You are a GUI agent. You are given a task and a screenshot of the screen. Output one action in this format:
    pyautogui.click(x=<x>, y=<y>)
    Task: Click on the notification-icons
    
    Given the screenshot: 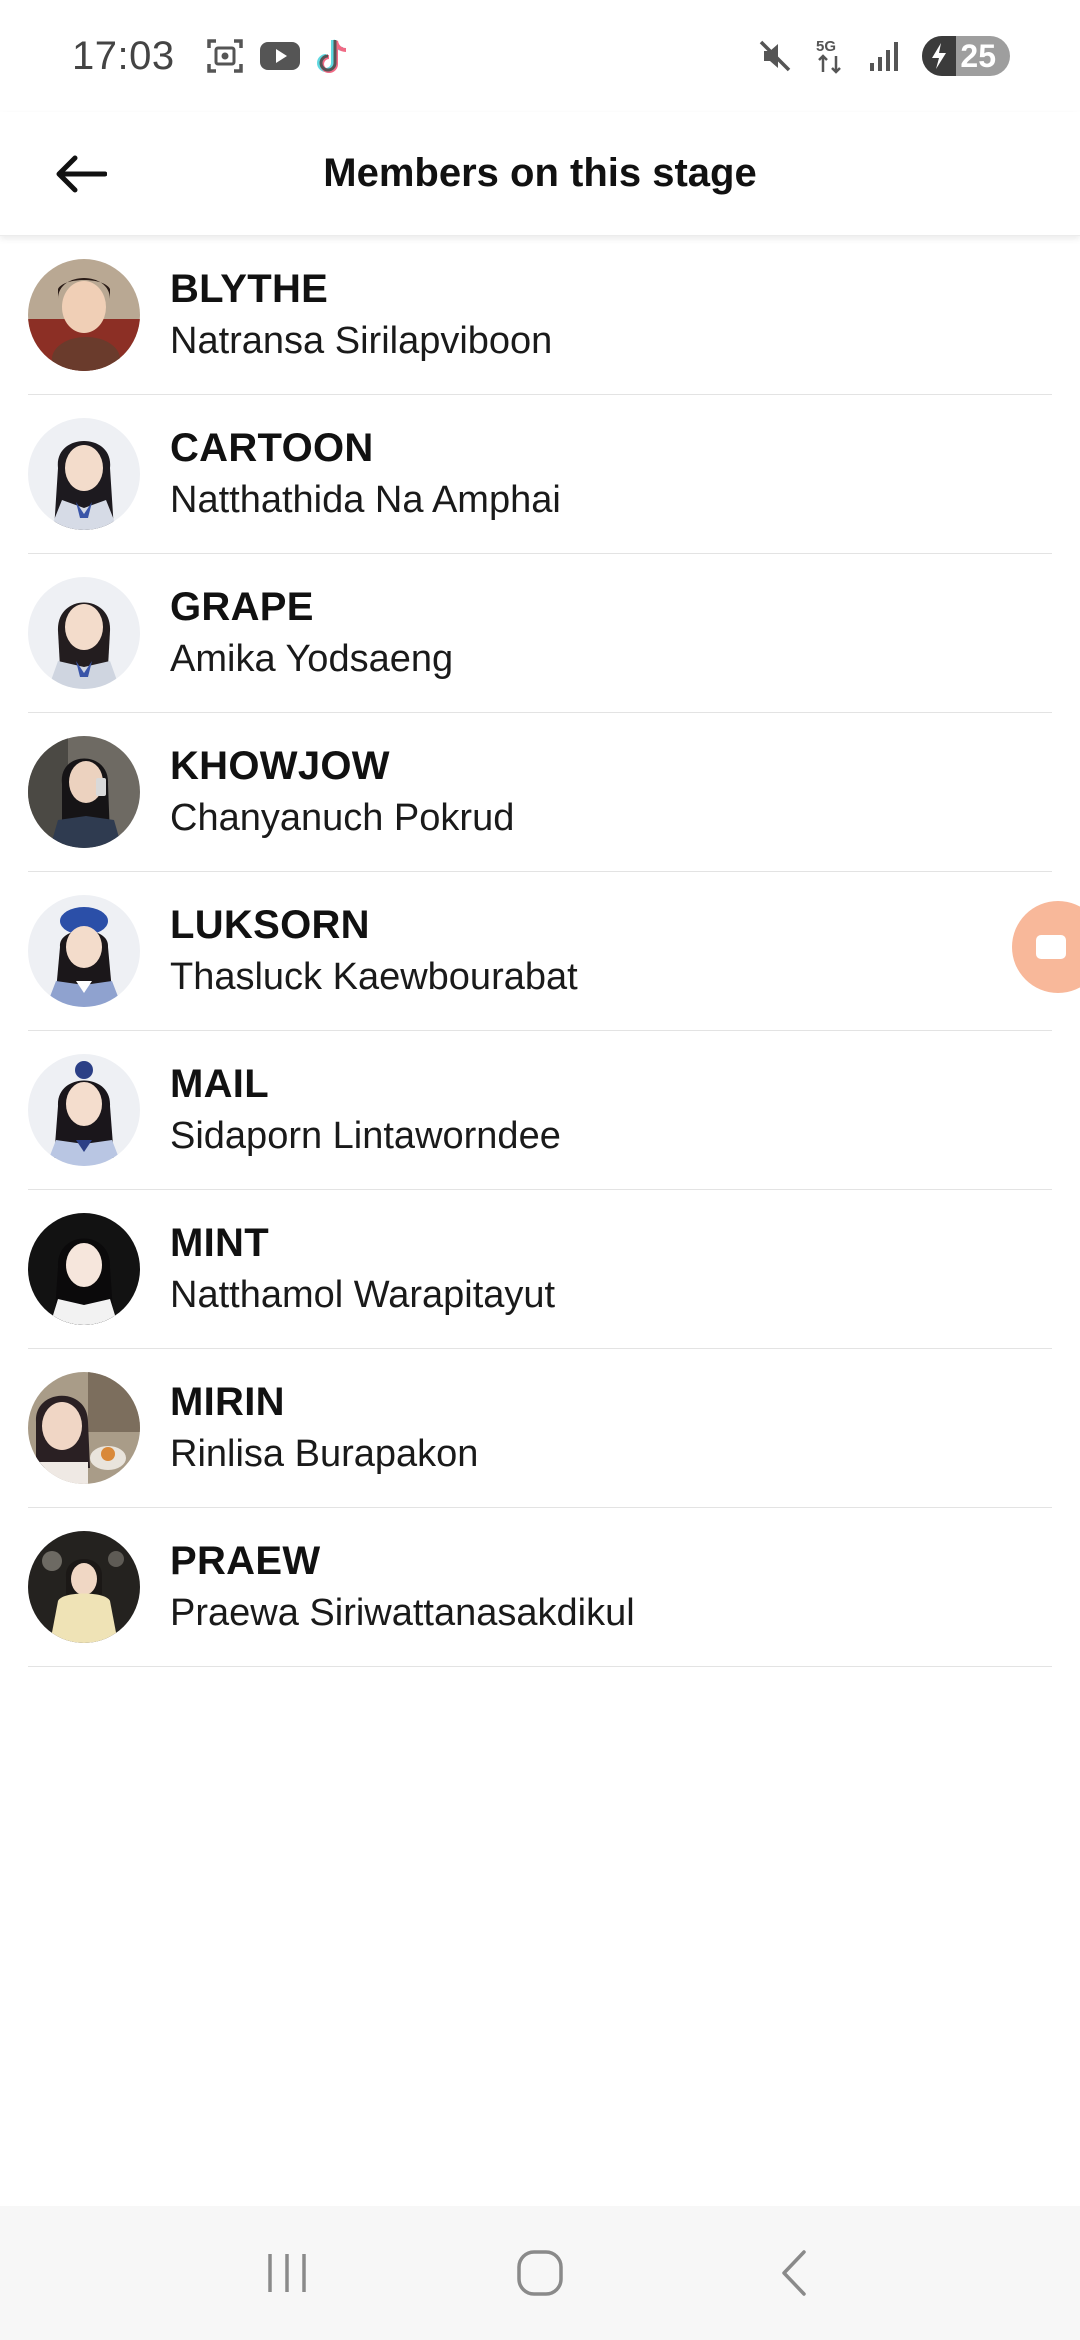 What is the action you would take?
    pyautogui.click(x=278, y=56)
    